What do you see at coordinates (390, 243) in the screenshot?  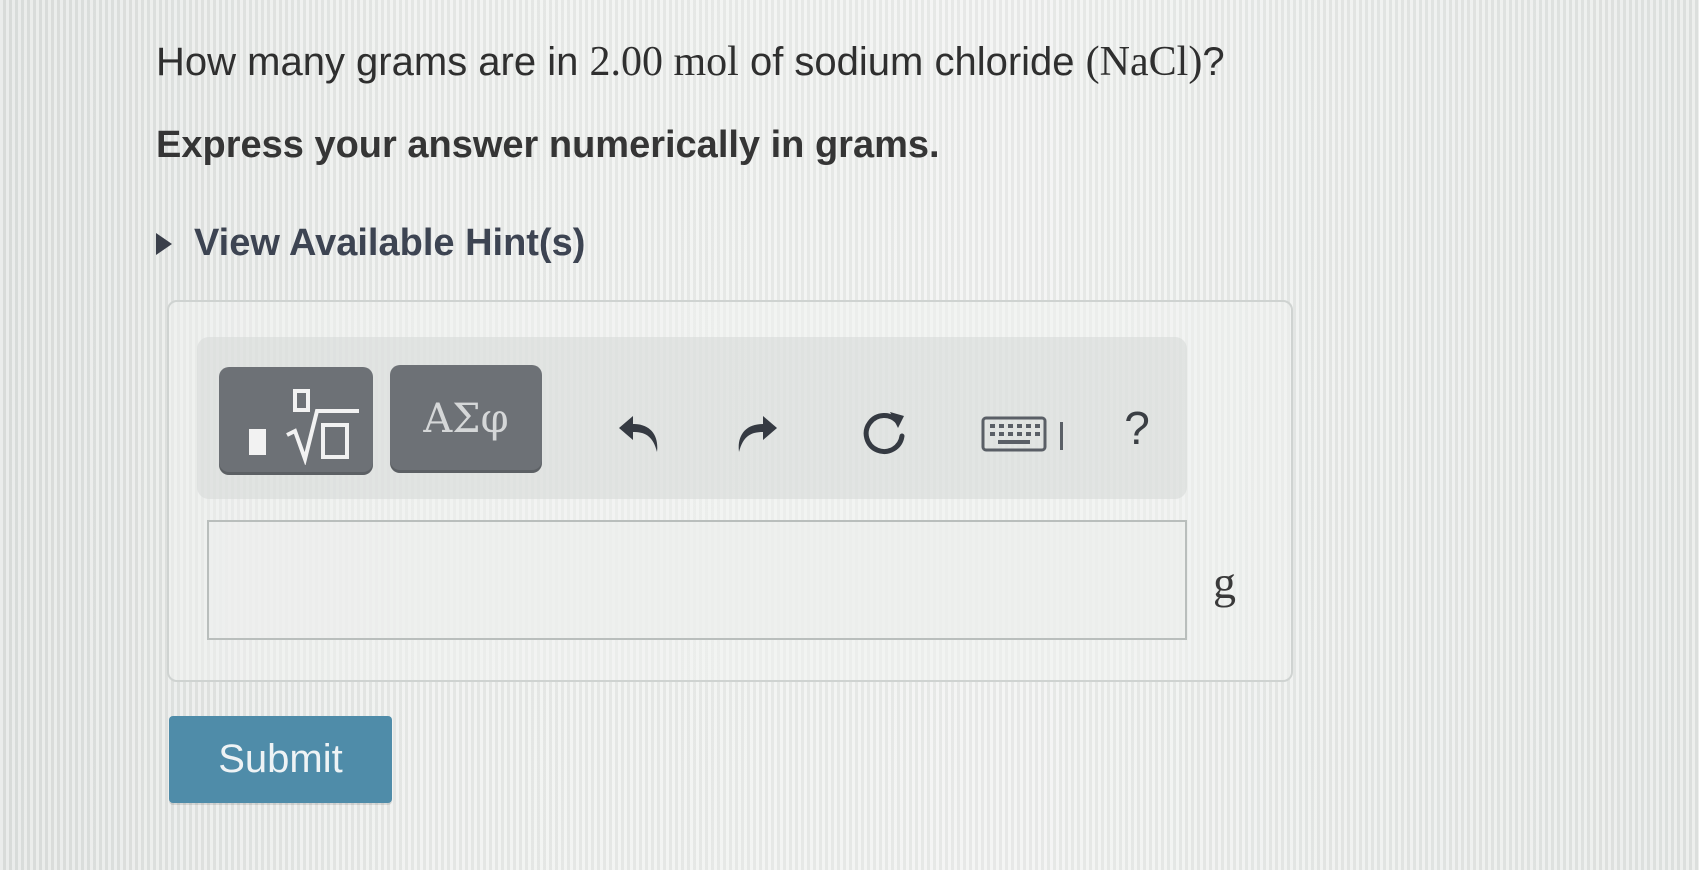 I see `view-hints-label: View Available Hint(s)` at bounding box center [390, 243].